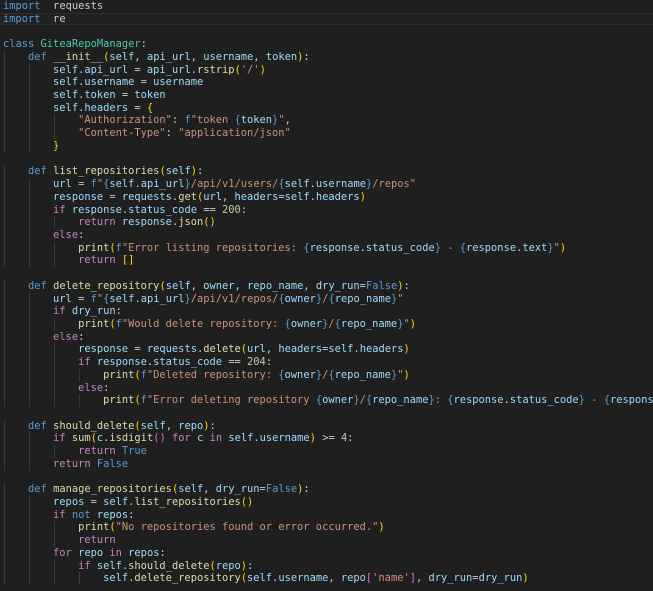 The width and height of the screenshot is (653, 591). I want to click on code-line: return False, so click(326, 464).